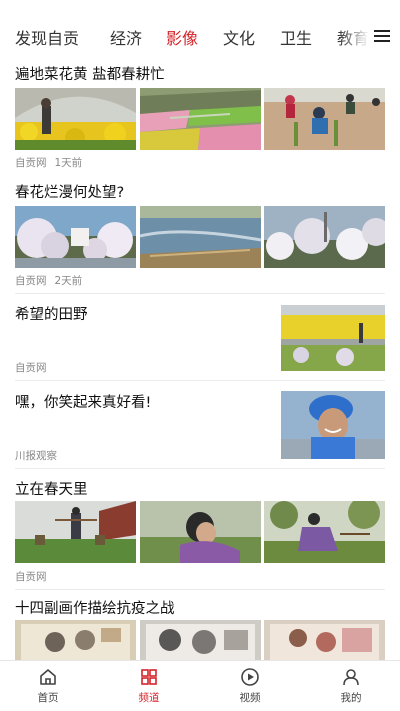 The height and width of the screenshot is (711, 400). What do you see at coordinates (149, 698) in the screenshot?
I see `nav-label: 频道` at bounding box center [149, 698].